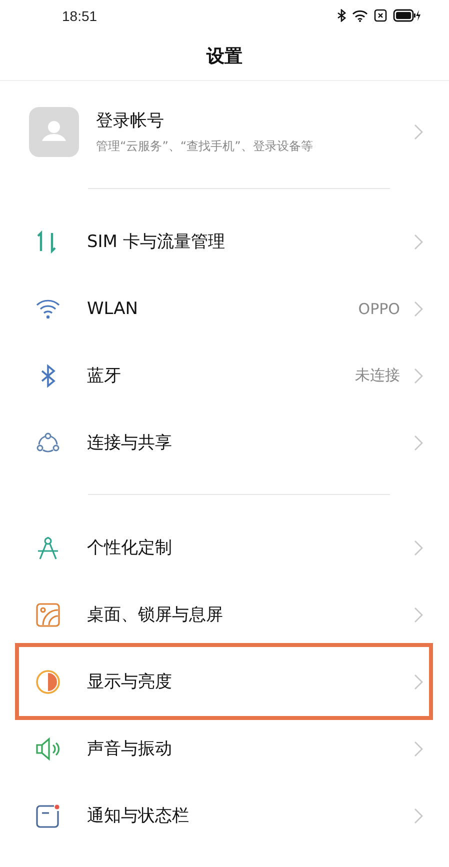 The width and height of the screenshot is (449, 867). I want to click on settings-row: 声音与振动, so click(224, 748).